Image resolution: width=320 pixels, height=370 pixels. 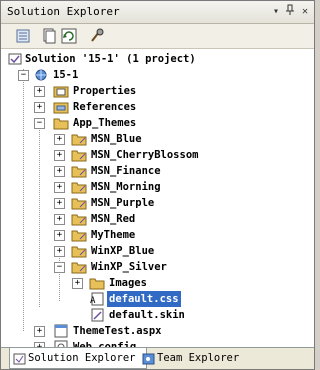 What do you see at coordinates (126, 187) in the screenshot?
I see `tree-item-label: MSN_Morning` at bounding box center [126, 187].